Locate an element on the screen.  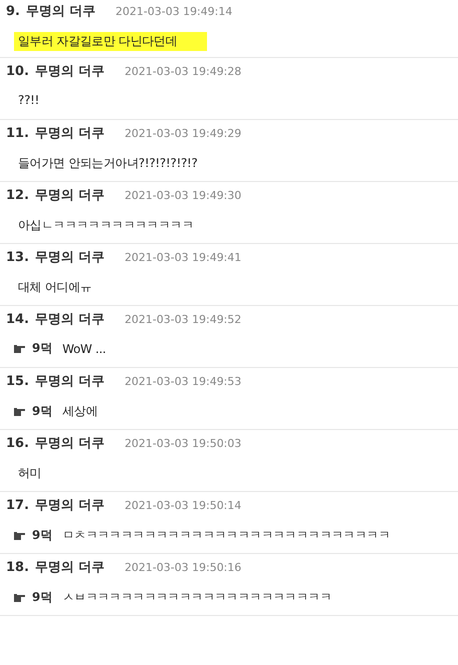
comment-number: 13. is located at coordinates (18, 257).